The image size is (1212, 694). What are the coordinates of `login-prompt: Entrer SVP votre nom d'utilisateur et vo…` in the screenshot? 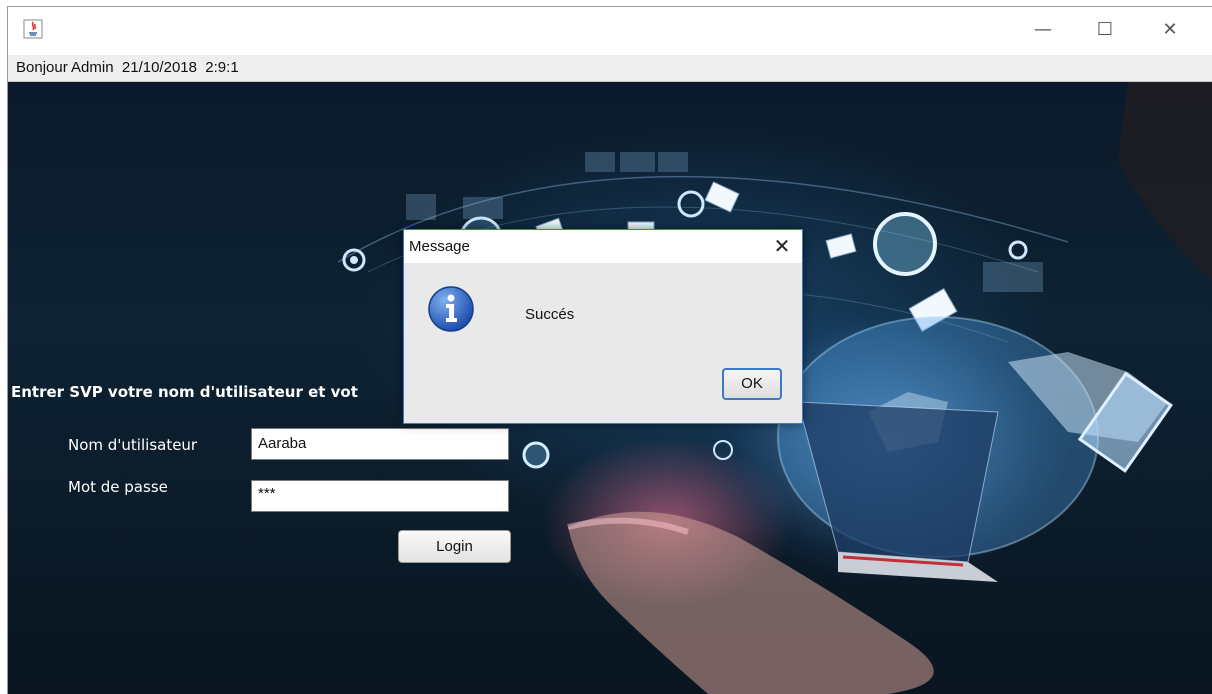 It's located at (184, 392).